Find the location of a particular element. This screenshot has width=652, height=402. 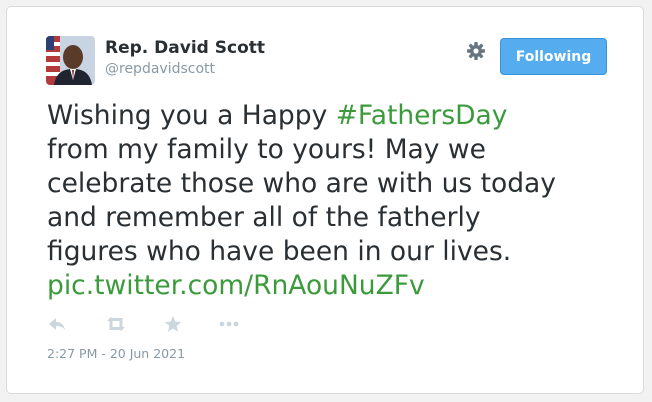

hashtag-link: #FathersDay is located at coordinates (422, 115).